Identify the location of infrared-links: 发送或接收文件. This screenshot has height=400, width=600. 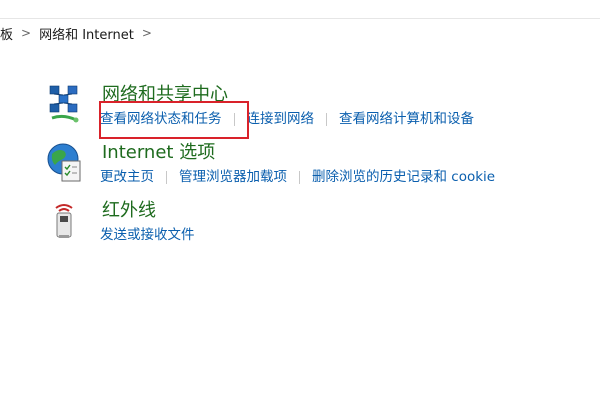
(147, 235).